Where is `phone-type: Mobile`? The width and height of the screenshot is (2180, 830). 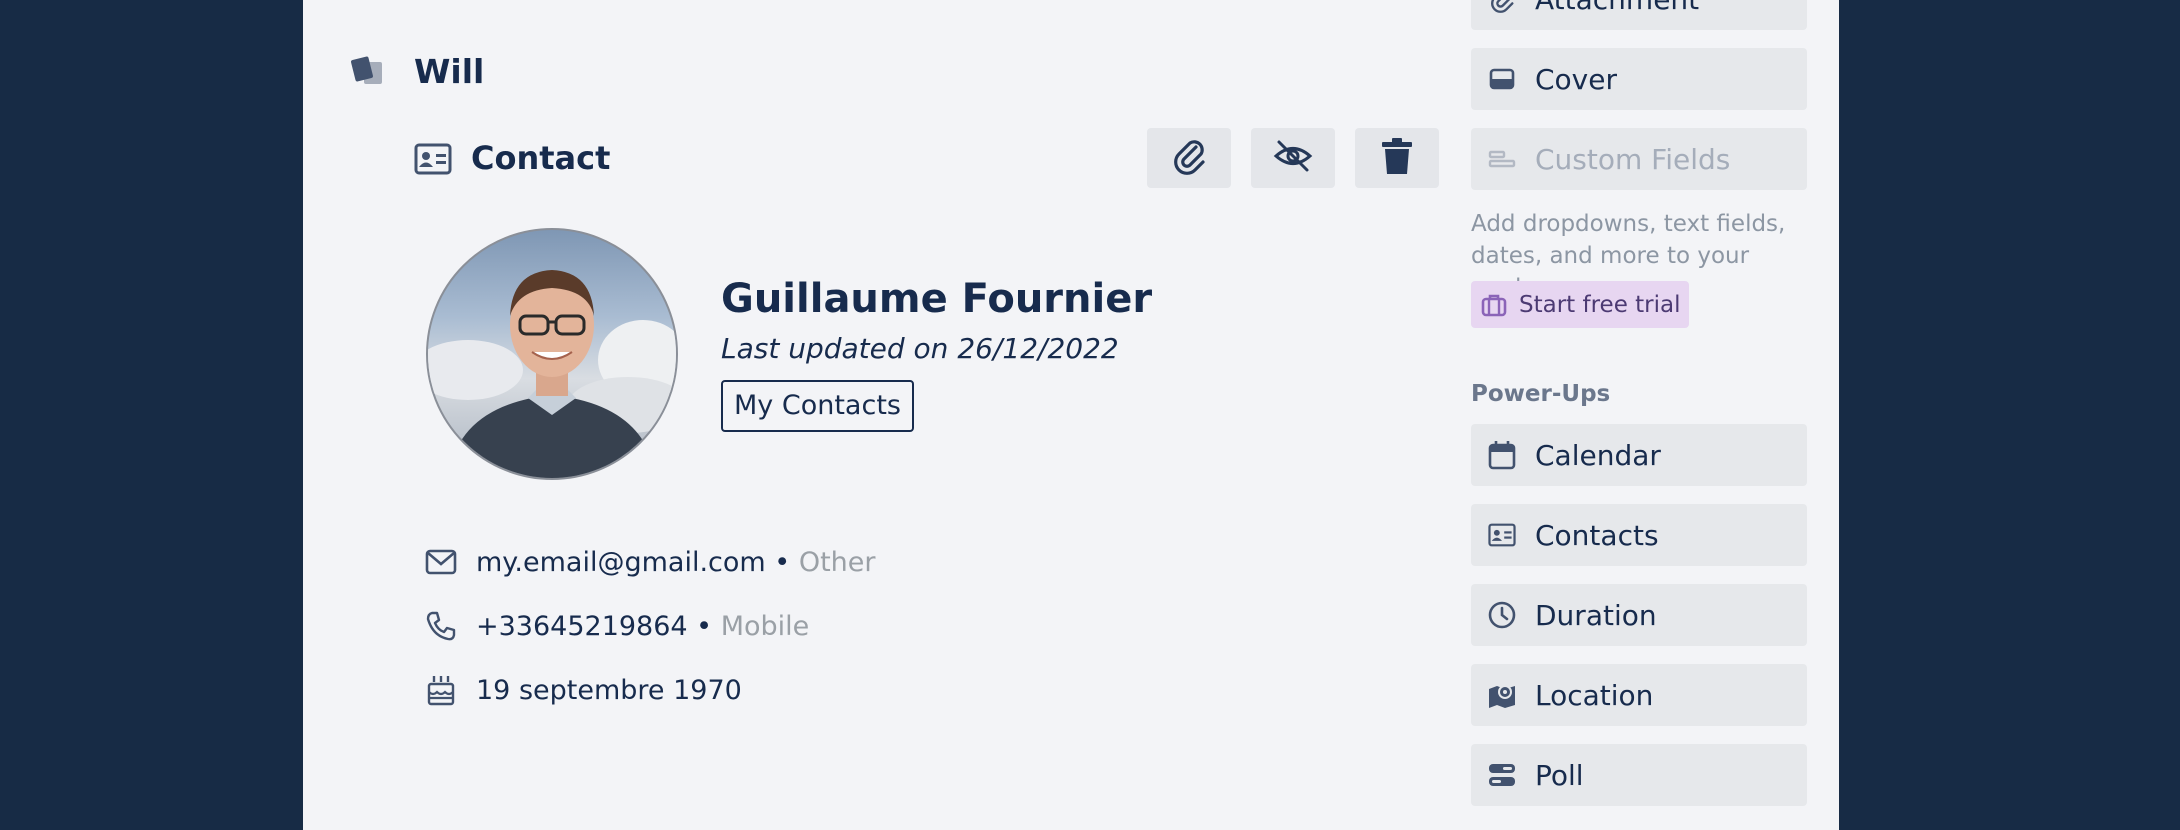 phone-type: Mobile is located at coordinates (765, 626).